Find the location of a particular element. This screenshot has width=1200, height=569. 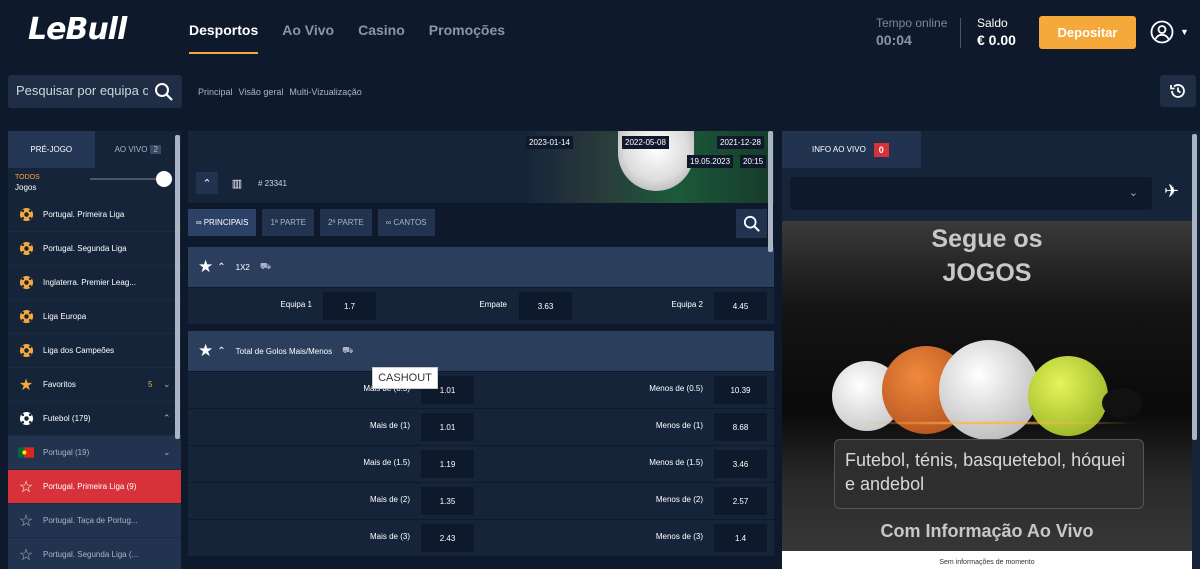

games-toggle is located at coordinates (131, 179).